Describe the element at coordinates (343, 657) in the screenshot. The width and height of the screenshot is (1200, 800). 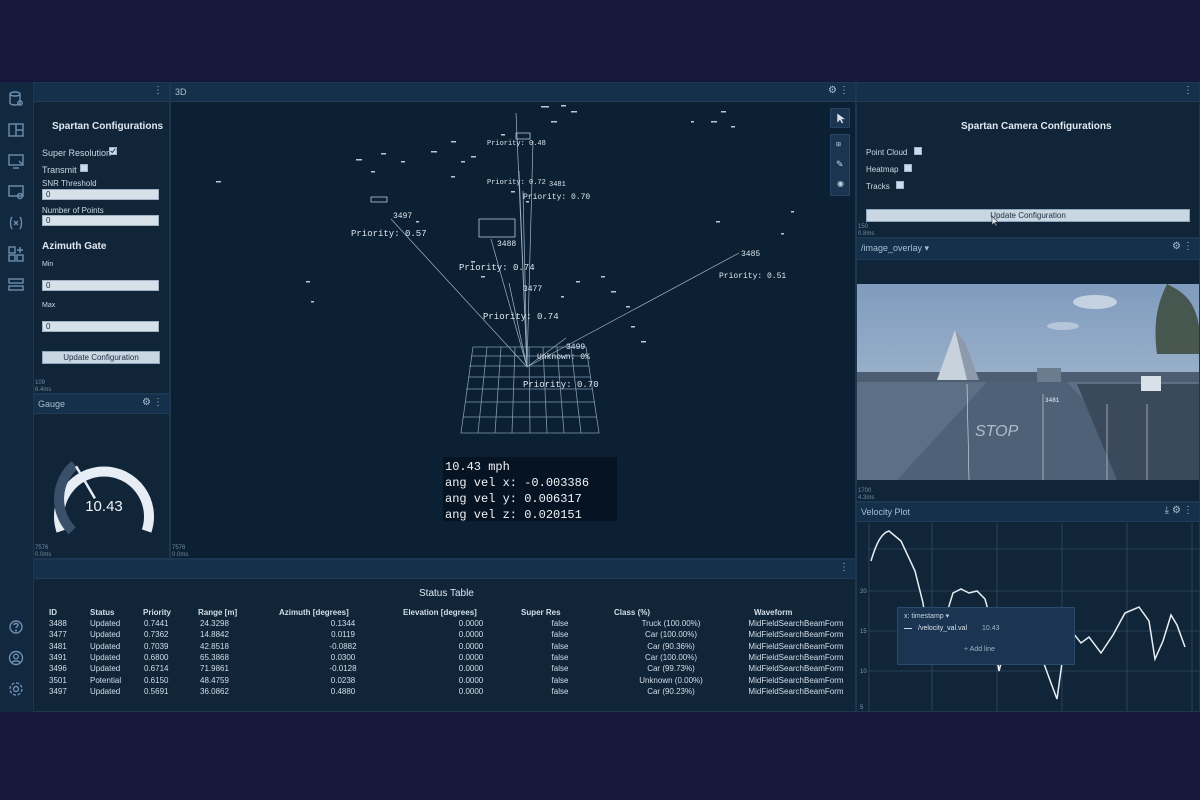
I see `table-cell: 0.0300` at that location.